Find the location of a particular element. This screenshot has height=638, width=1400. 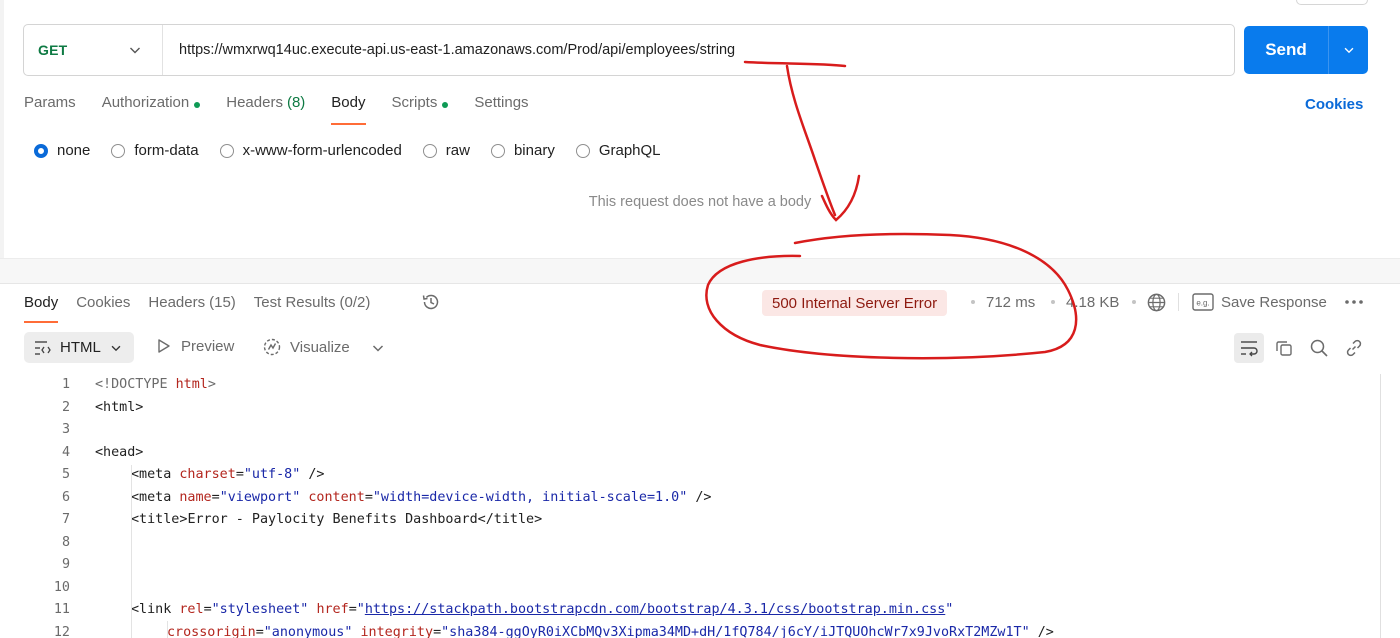

format-label: HTML is located at coordinates (80, 347).